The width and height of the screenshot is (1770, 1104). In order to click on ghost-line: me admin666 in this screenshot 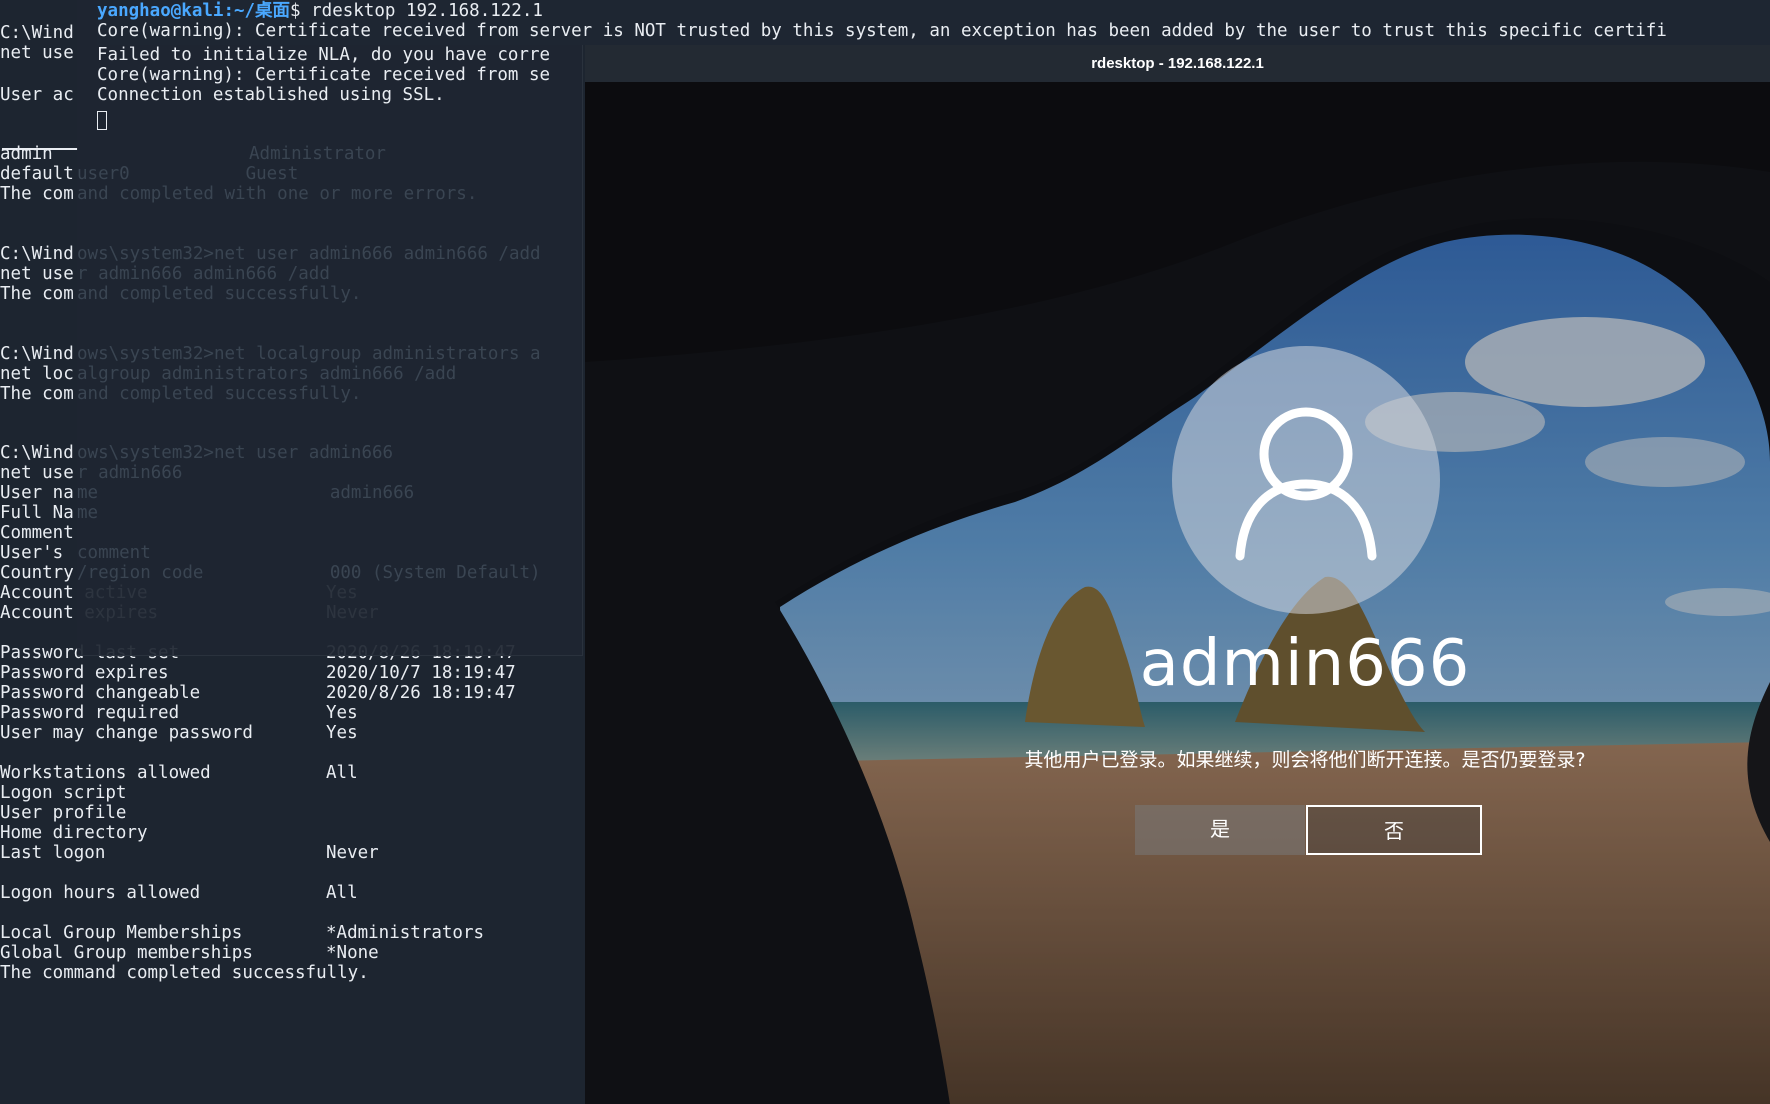, I will do `click(246, 493)`.